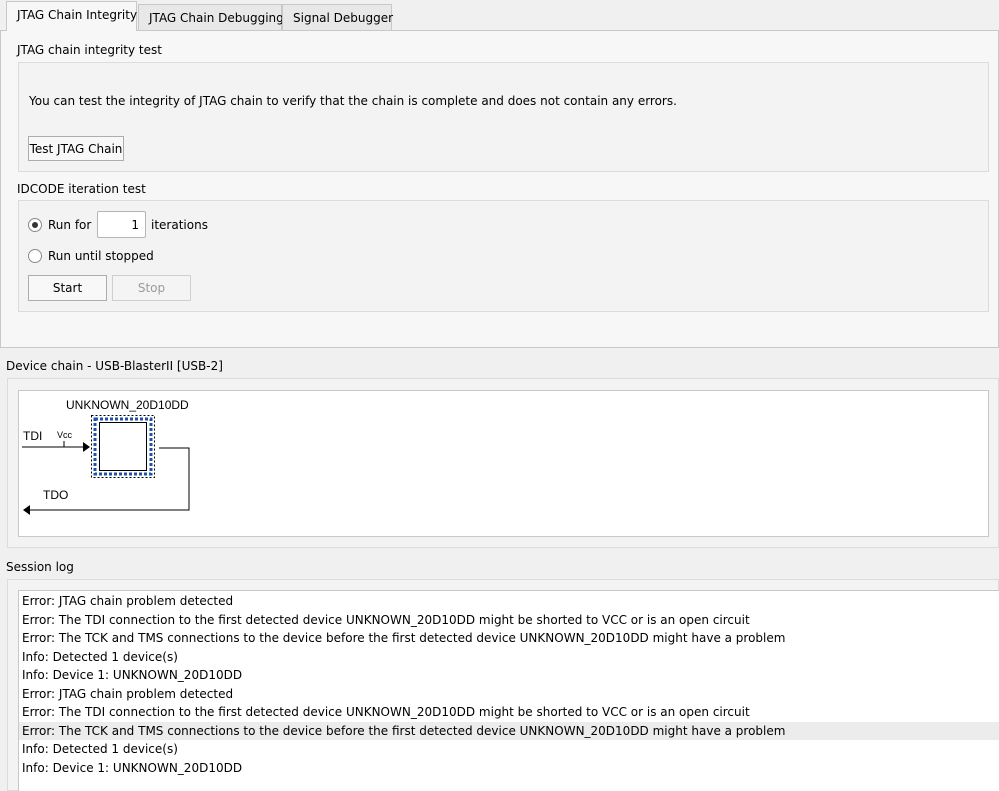  I want to click on device-chain-title: Device chain - USB-BlasterII [USB-2], so click(114, 366).